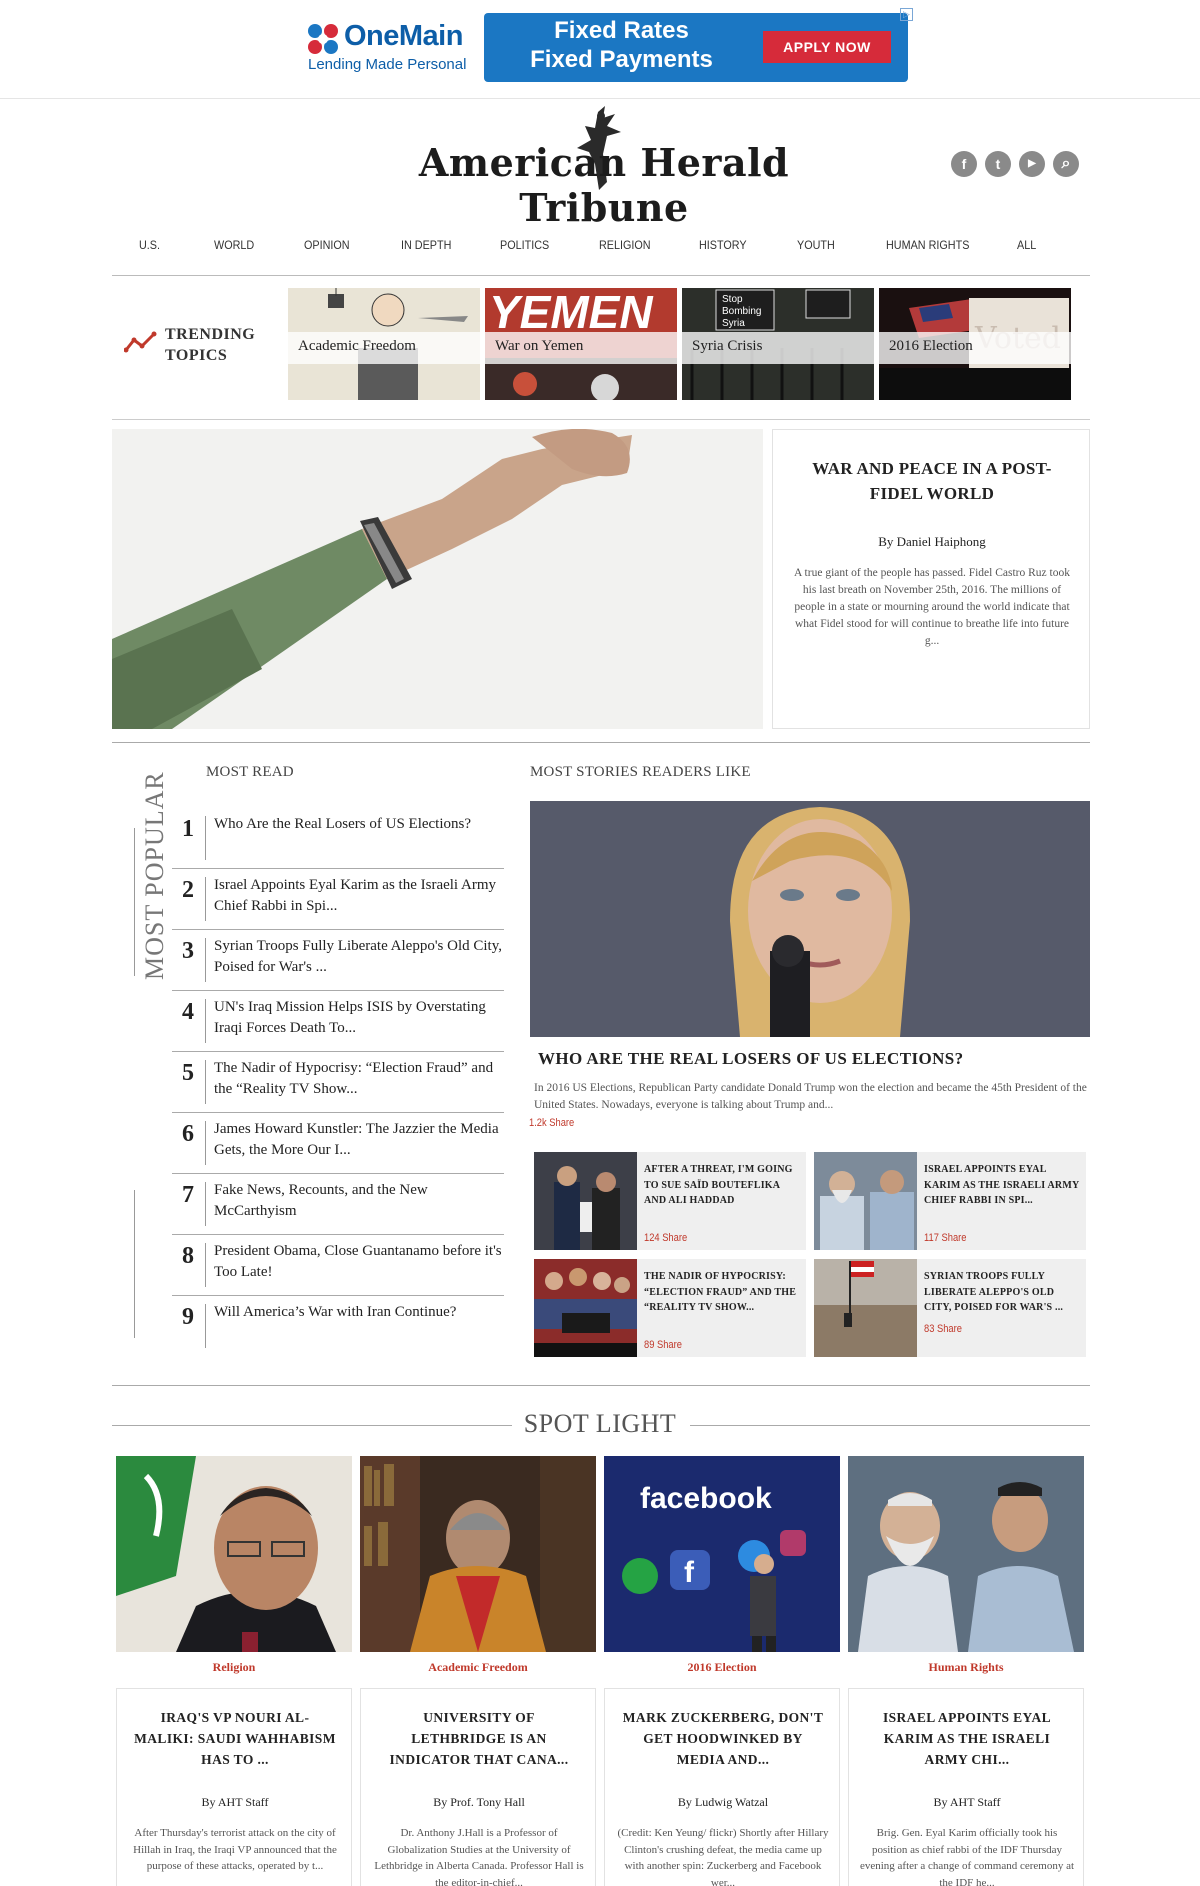  I want to click on youtube-icon: ▶, so click(1032, 164).